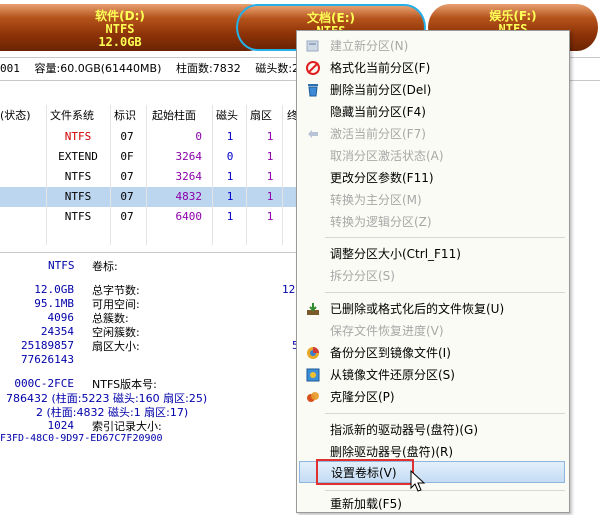 Image resolution: width=600 pixels, height=515 pixels. Describe the element at coordinates (432, 504) in the screenshot. I see `menu-item-reload: 重新加载(F5)` at that location.